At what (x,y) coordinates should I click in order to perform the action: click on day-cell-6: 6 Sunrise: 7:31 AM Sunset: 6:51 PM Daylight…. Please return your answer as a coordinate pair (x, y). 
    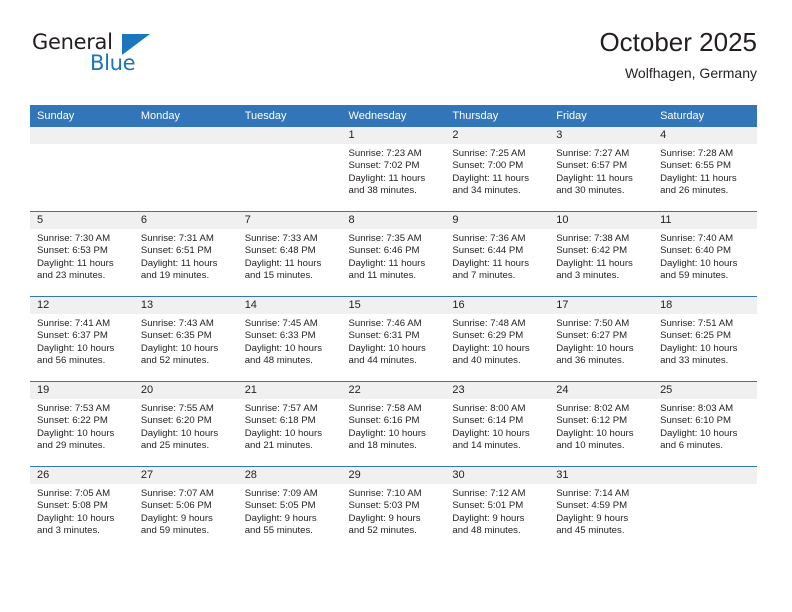
    Looking at the image, I should click on (185, 254).